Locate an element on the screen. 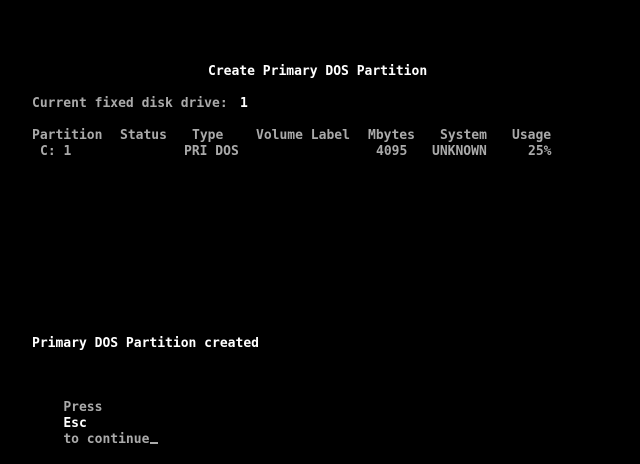 Image resolution: width=640 pixels, height=464 pixels. status-message: Primary DOS Partition created is located at coordinates (145, 343).